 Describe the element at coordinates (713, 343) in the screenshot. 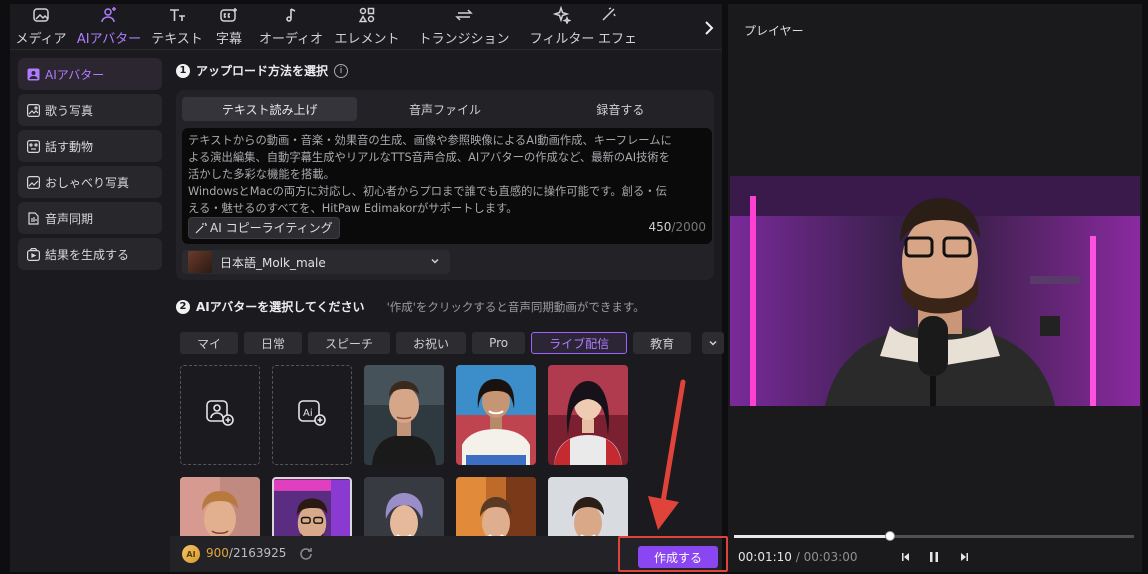

I see `category-expand-icon` at that location.